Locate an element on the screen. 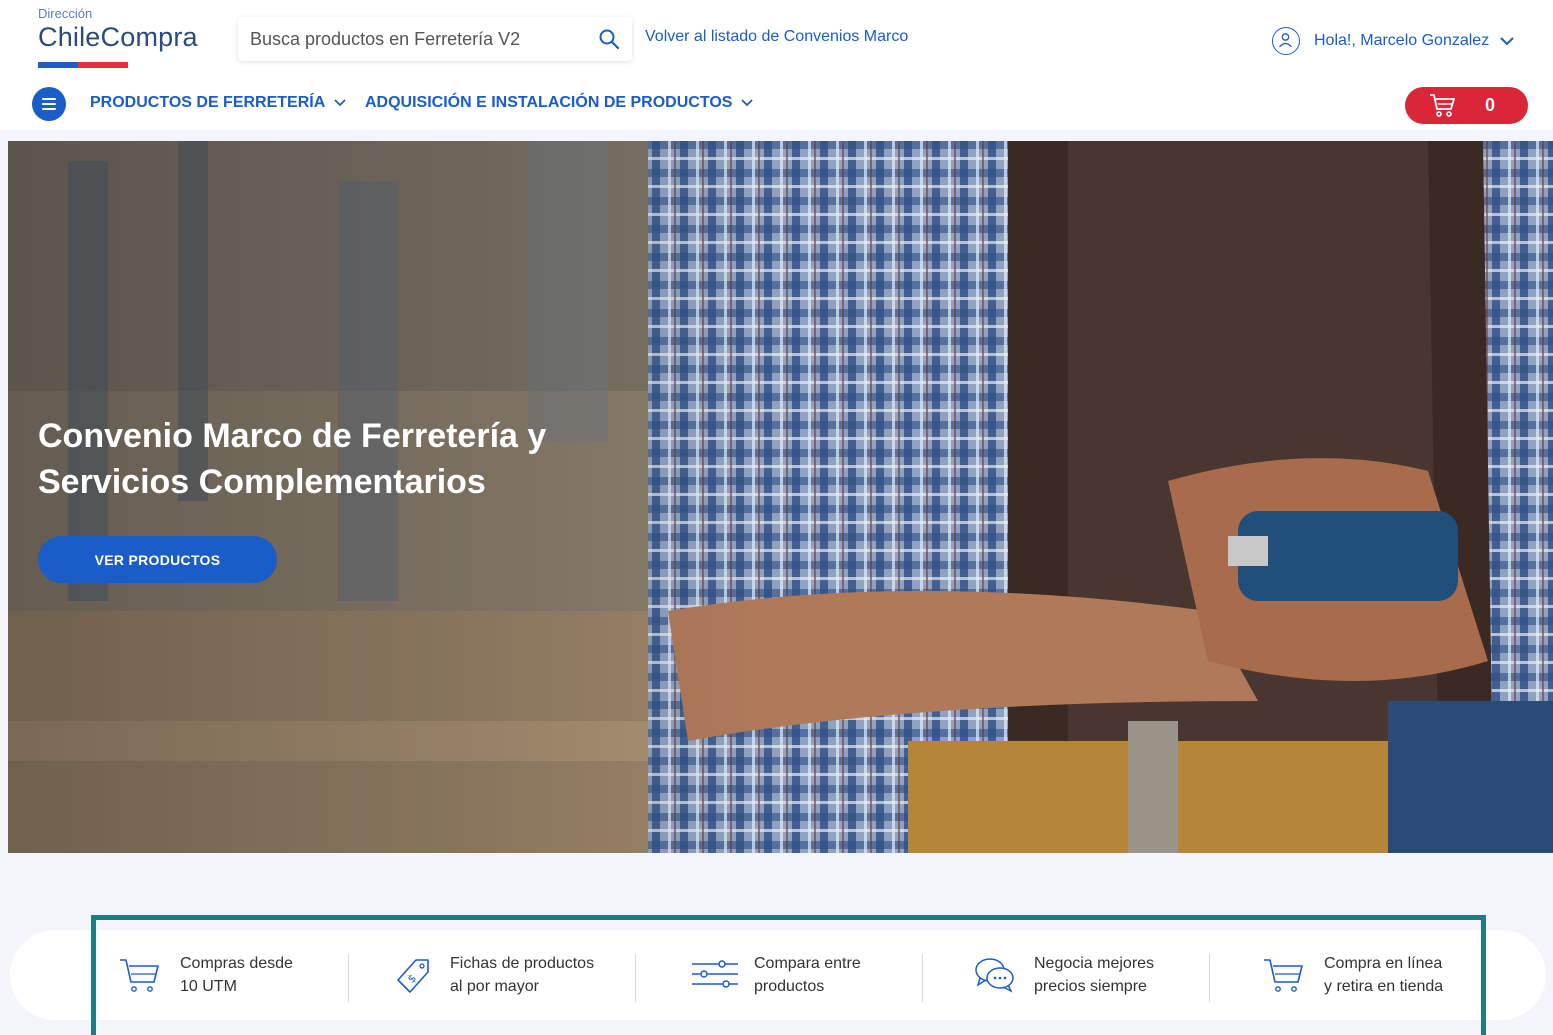  chilecompra-logo: Dirección ChileCompra is located at coordinates (123, 39).